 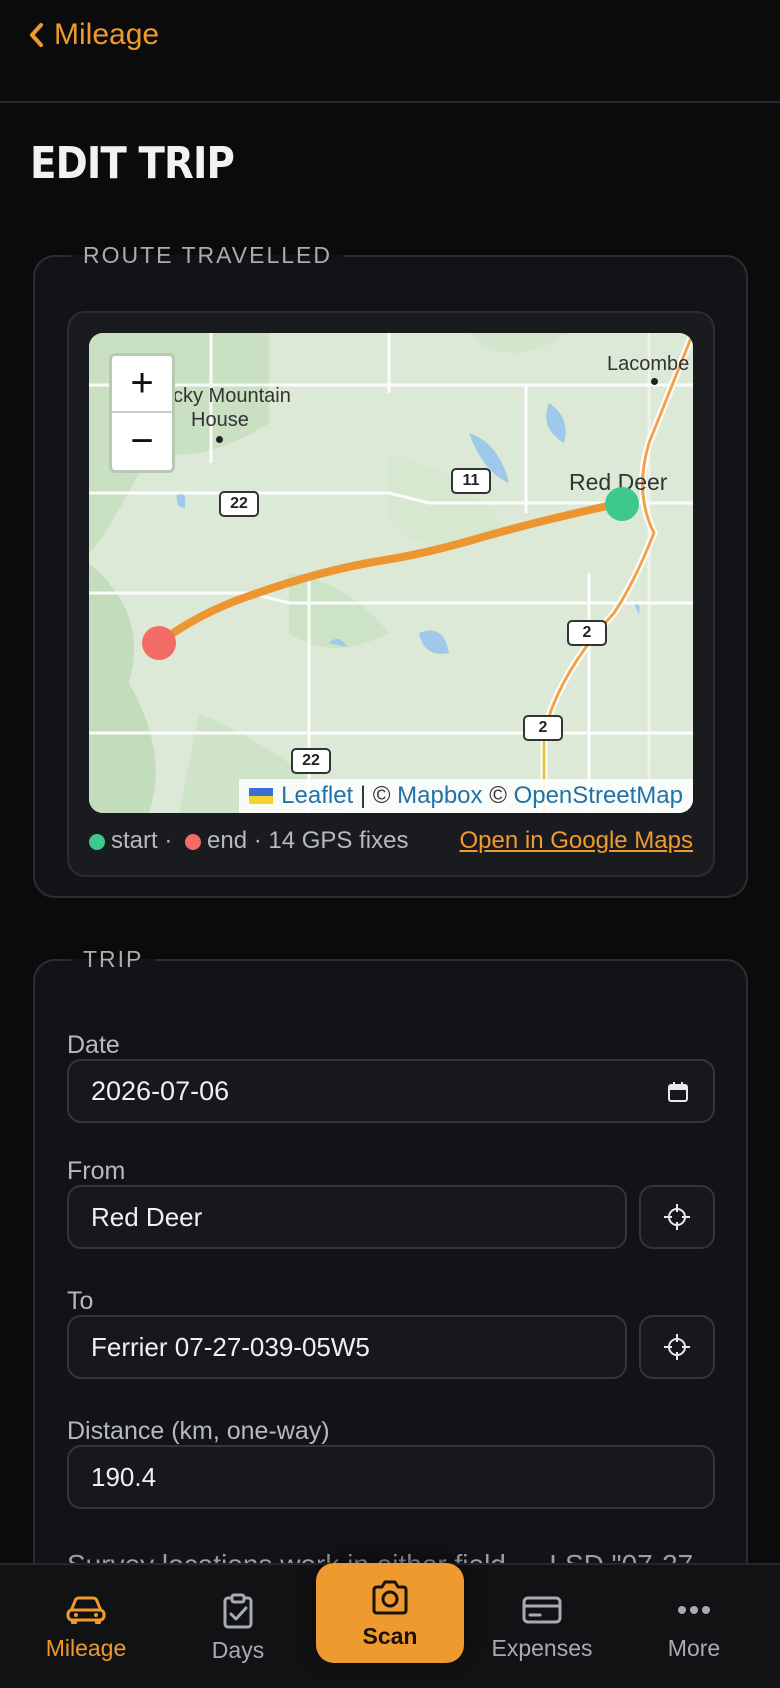 What do you see at coordinates (193, 841) in the screenshot?
I see `end-dot-icon` at bounding box center [193, 841].